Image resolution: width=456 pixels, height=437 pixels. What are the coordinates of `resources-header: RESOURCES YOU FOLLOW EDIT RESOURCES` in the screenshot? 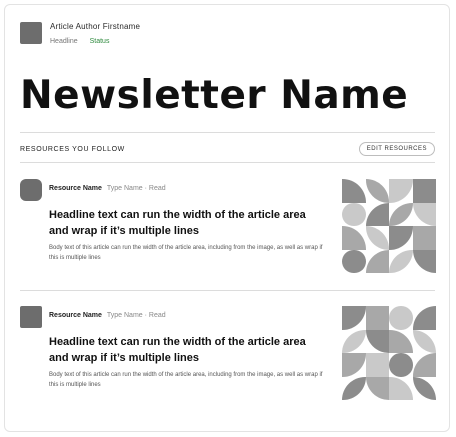 It's located at (227, 149).